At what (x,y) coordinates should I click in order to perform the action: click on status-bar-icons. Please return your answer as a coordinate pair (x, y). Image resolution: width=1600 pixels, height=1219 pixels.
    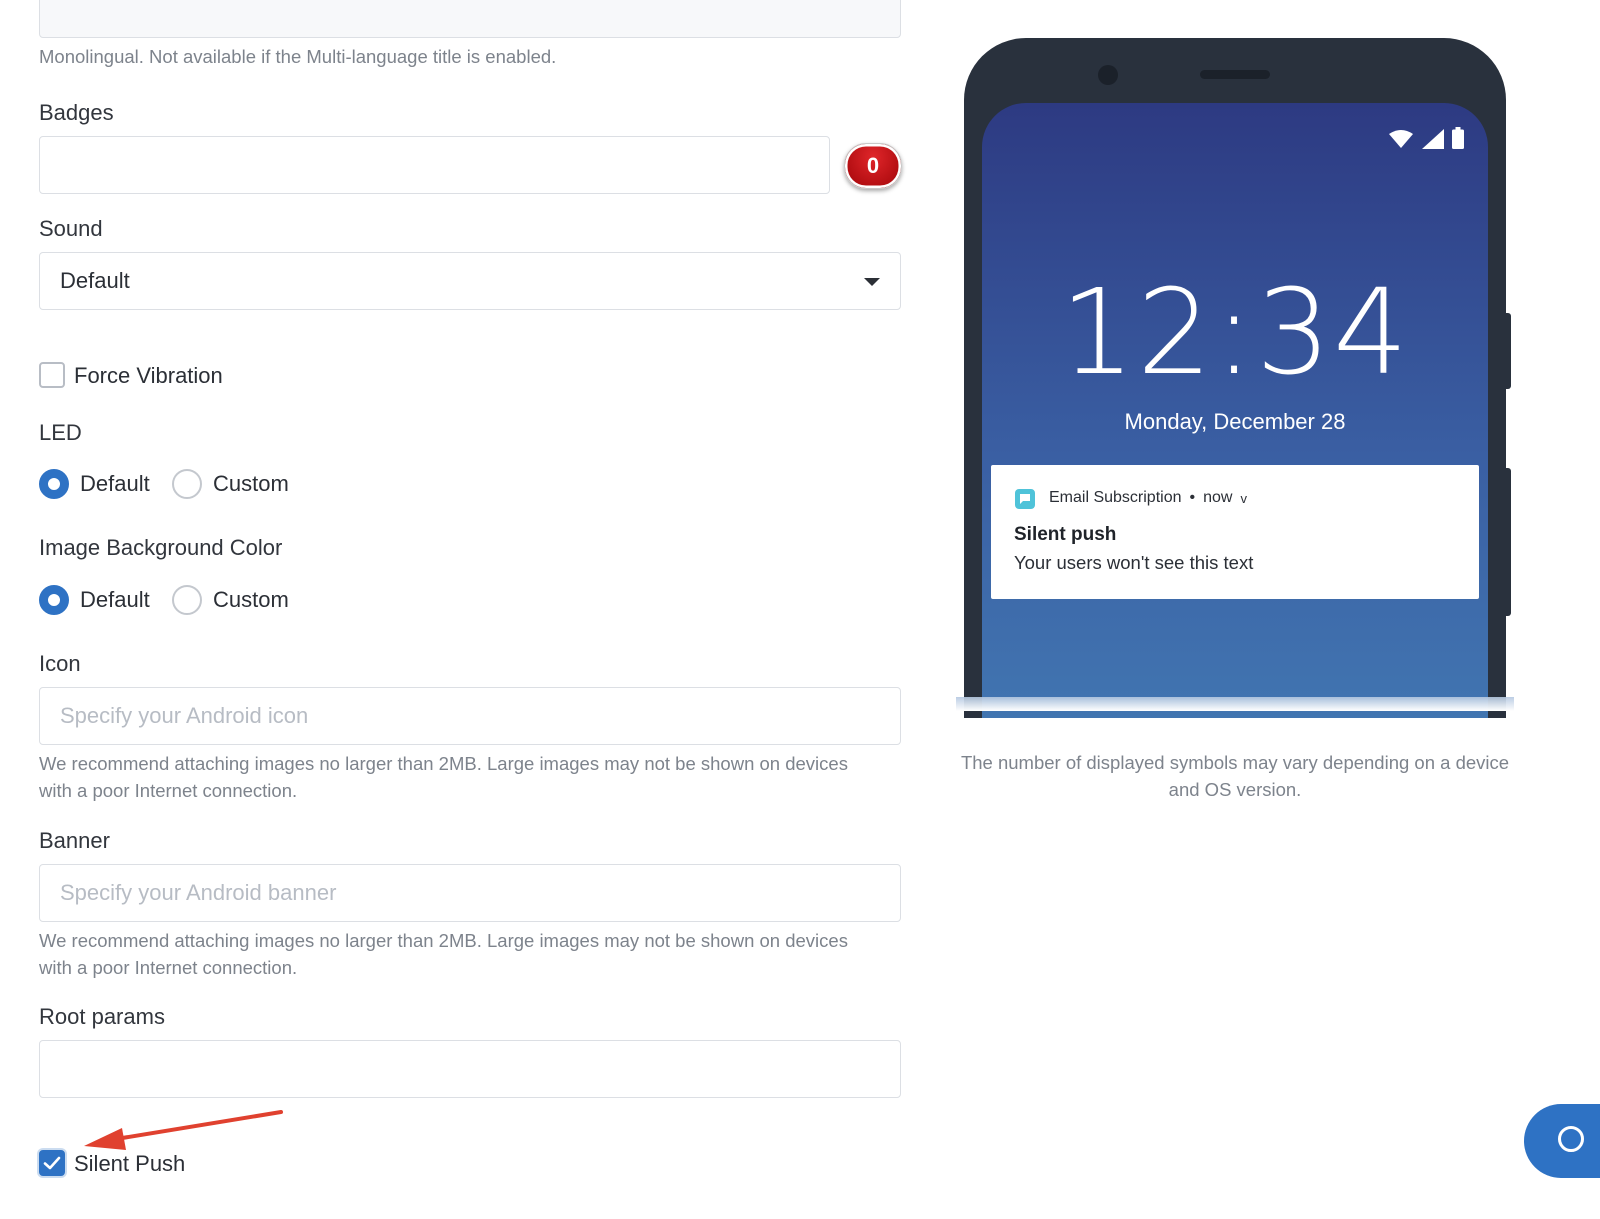
    Looking at the image, I should click on (1426, 138).